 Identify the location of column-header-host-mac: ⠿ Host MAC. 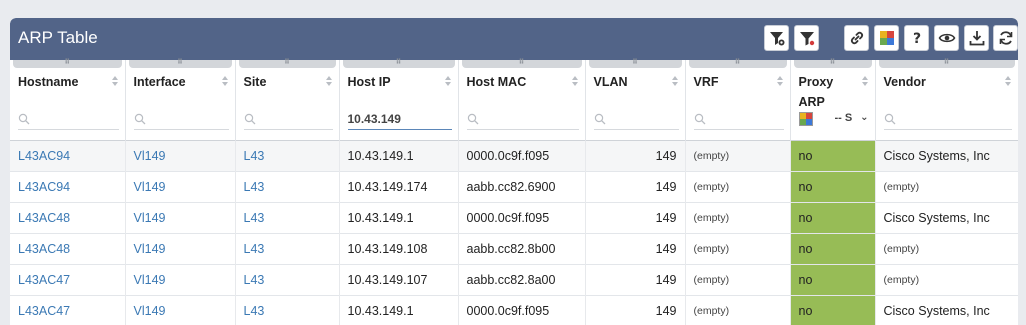
(522, 99).